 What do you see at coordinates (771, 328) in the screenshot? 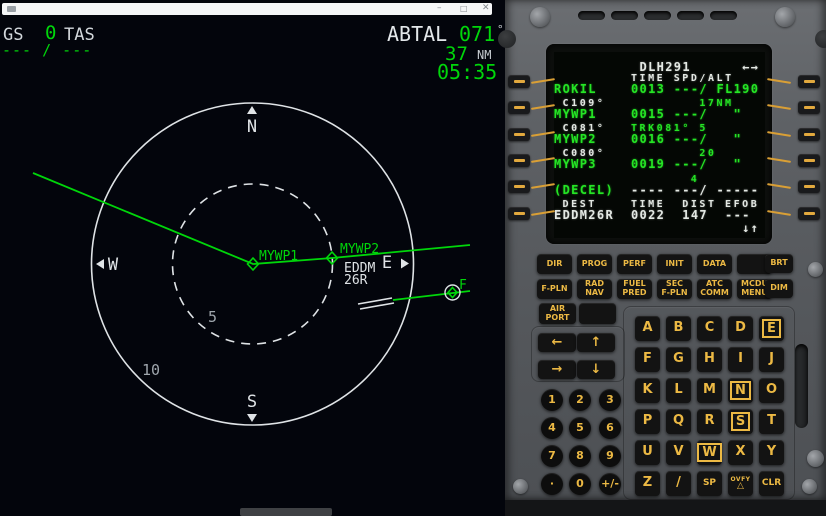
I see `key-e: E` at bounding box center [771, 328].